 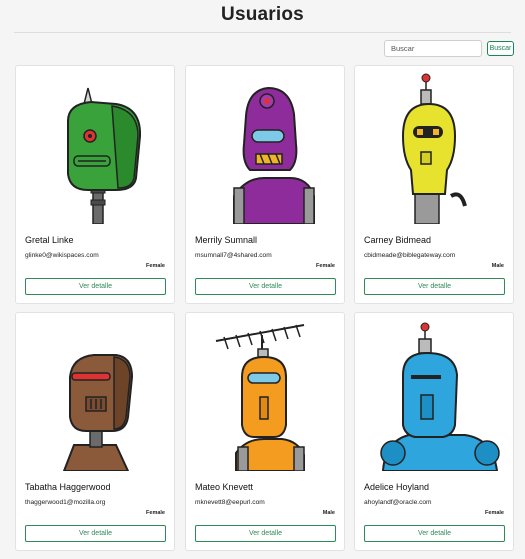 What do you see at coordinates (233, 255) in the screenshot?
I see `user-email: msumnall7@4shared.com` at bounding box center [233, 255].